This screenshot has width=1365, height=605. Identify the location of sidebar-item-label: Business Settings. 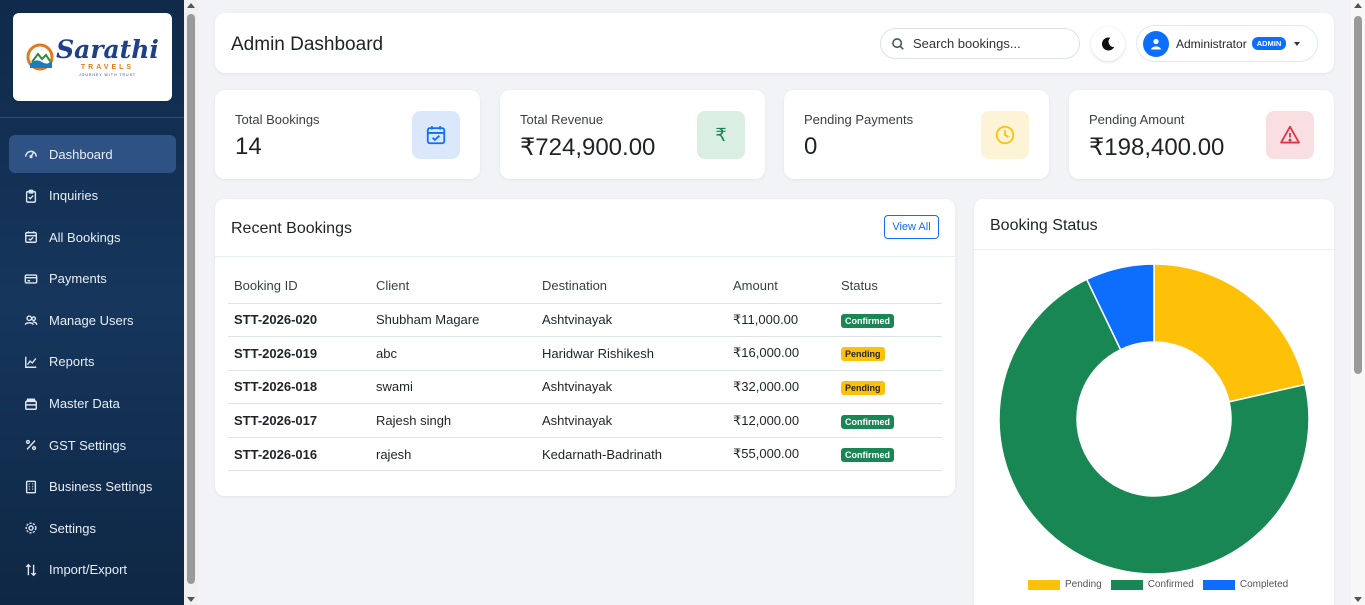
(101, 487).